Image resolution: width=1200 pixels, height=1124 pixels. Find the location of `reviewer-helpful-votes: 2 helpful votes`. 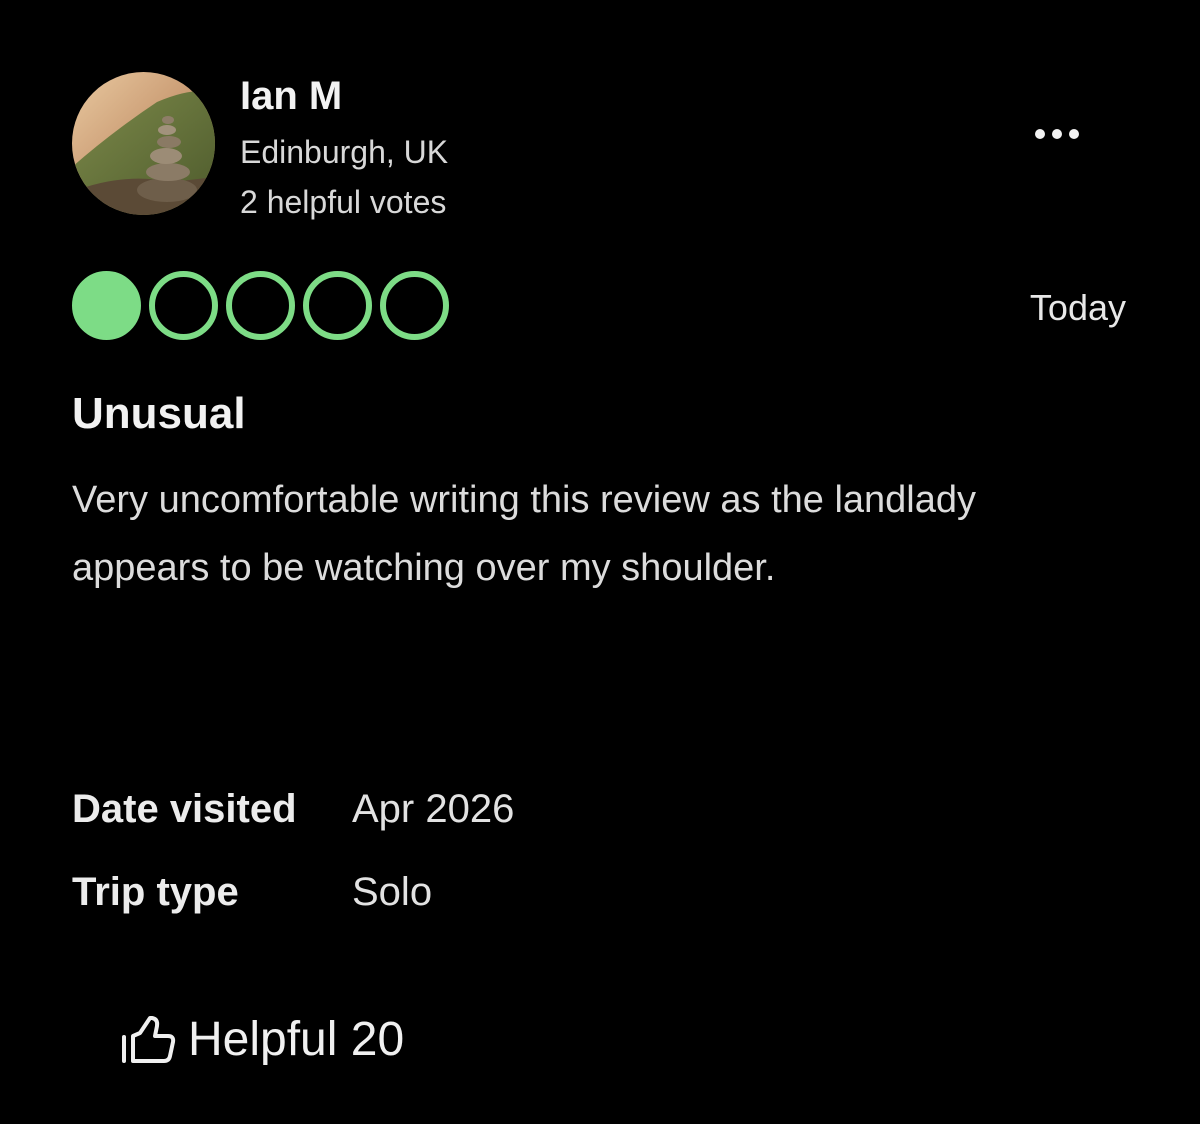

reviewer-helpful-votes: 2 helpful votes is located at coordinates (343, 202).